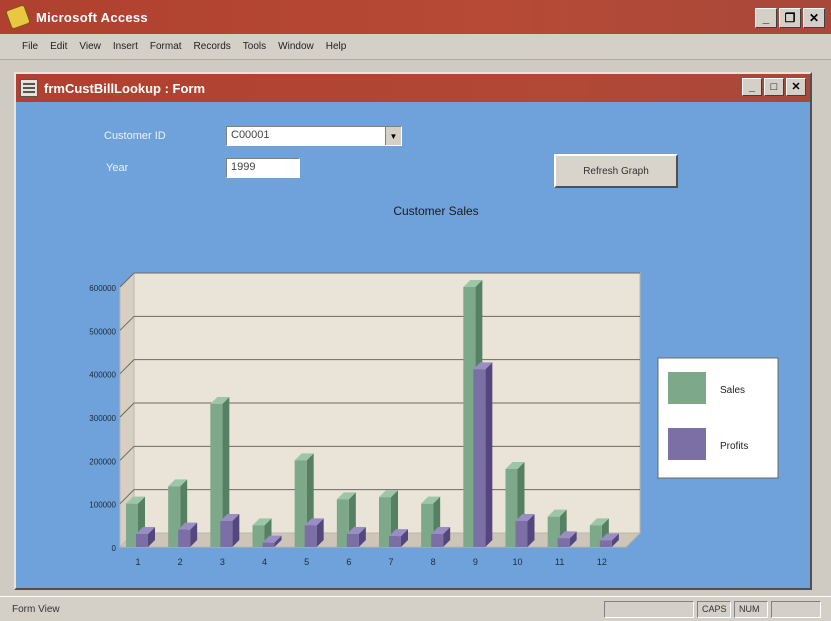 The height and width of the screenshot is (621, 831). What do you see at coordinates (125, 46) in the screenshot?
I see `menu-item-insert: Insert` at bounding box center [125, 46].